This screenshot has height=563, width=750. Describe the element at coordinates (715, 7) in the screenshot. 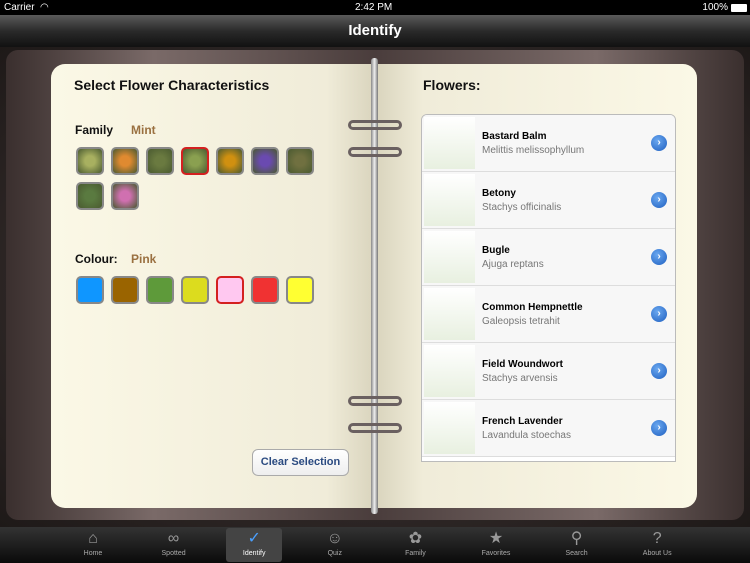

I see `battery-text: 100%` at that location.